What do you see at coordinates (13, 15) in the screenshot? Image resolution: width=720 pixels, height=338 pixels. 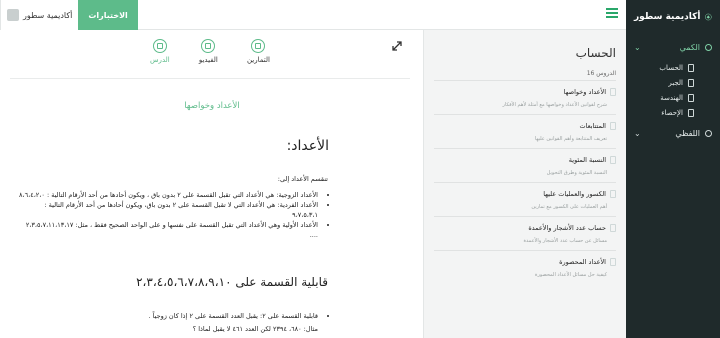 I see `avatar` at bounding box center [13, 15].